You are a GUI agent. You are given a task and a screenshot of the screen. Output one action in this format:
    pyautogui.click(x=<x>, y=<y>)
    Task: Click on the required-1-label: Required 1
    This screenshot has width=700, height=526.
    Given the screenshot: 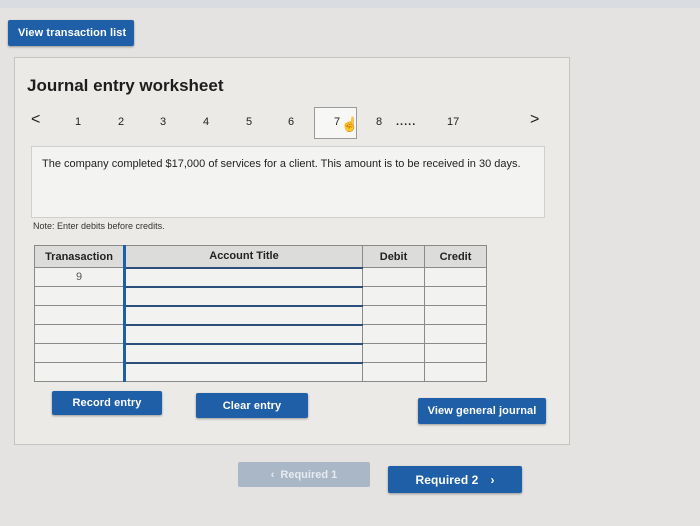 What is the action you would take?
    pyautogui.click(x=309, y=474)
    